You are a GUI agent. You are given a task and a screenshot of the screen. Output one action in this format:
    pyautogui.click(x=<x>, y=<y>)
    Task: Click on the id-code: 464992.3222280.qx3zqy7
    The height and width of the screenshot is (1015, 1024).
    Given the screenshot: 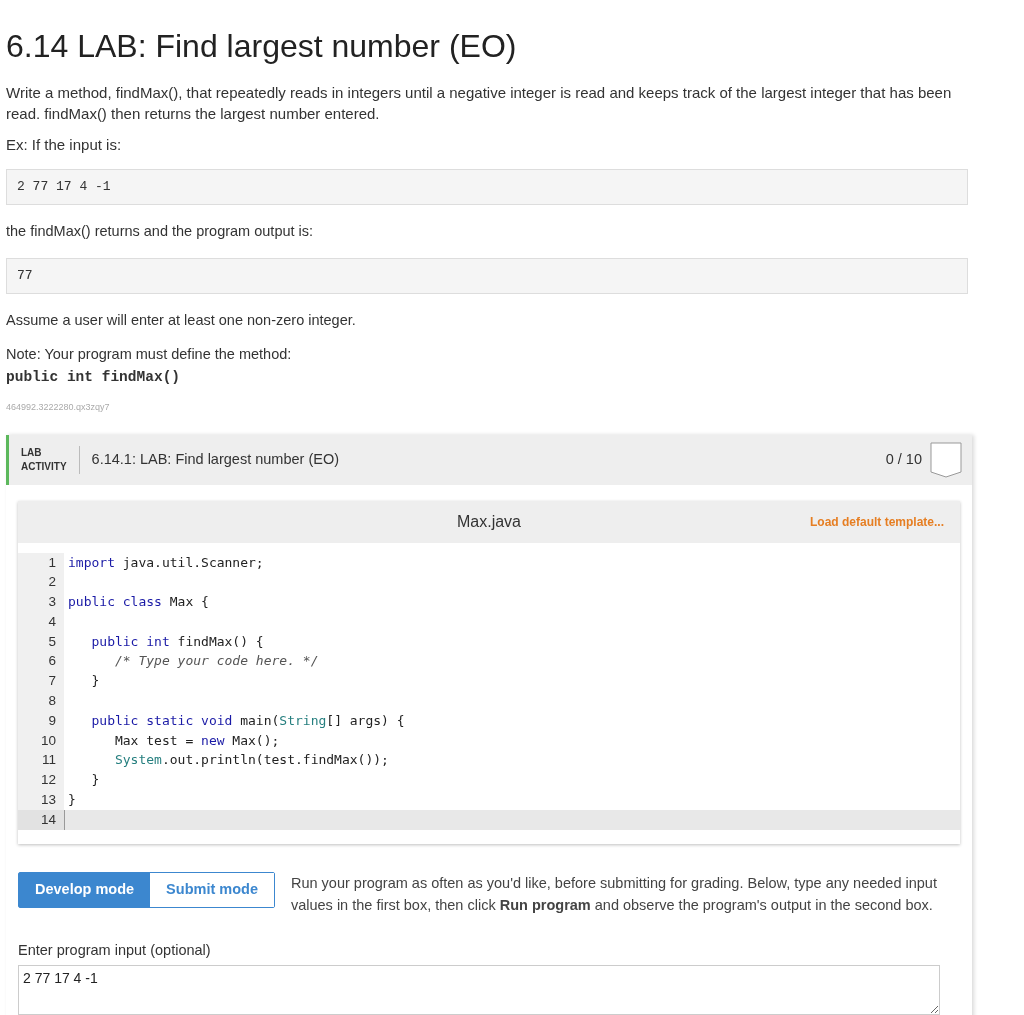 What is the action you would take?
    pyautogui.click(x=58, y=407)
    